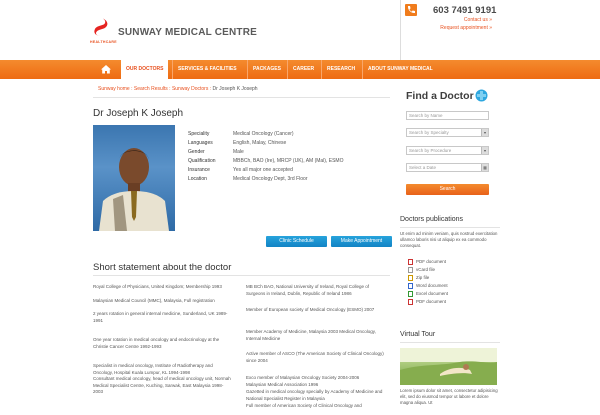  What do you see at coordinates (235, 89) in the screenshot?
I see `breadcrumb-current: Dr Joseph K Joseph` at bounding box center [235, 89].